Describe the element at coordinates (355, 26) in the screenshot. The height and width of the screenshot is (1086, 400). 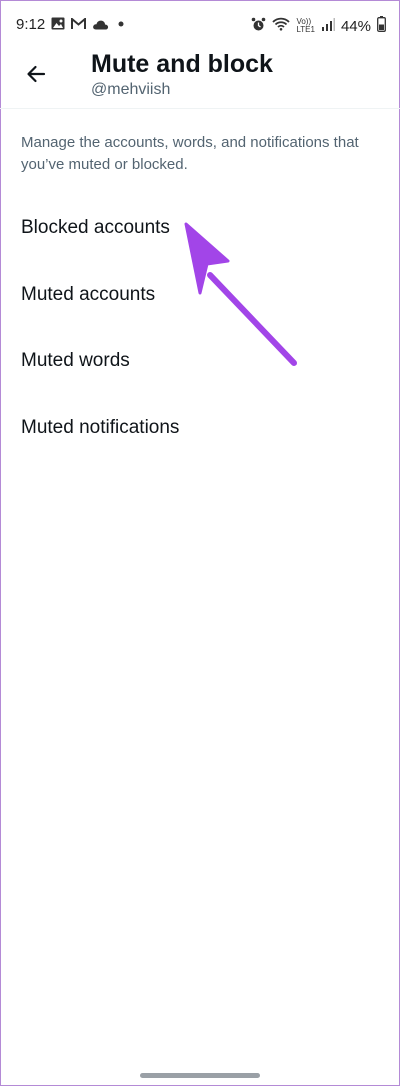
I see `battery-percent: 44%` at that location.